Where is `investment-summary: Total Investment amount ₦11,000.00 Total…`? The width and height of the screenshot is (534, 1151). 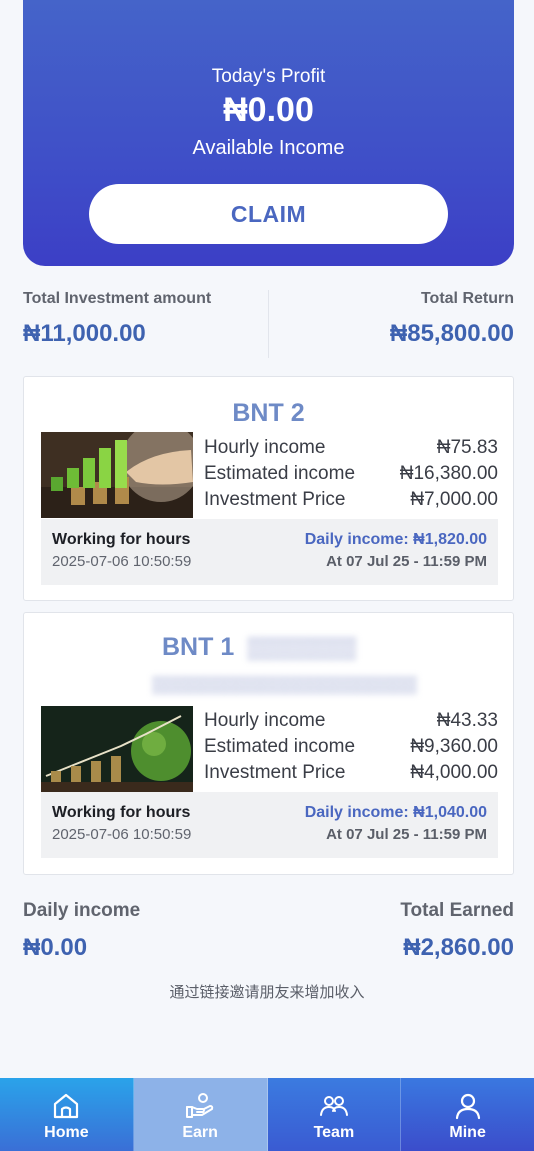
investment-summary: Total Investment amount ₦11,000.00 Total… is located at coordinates (268, 325).